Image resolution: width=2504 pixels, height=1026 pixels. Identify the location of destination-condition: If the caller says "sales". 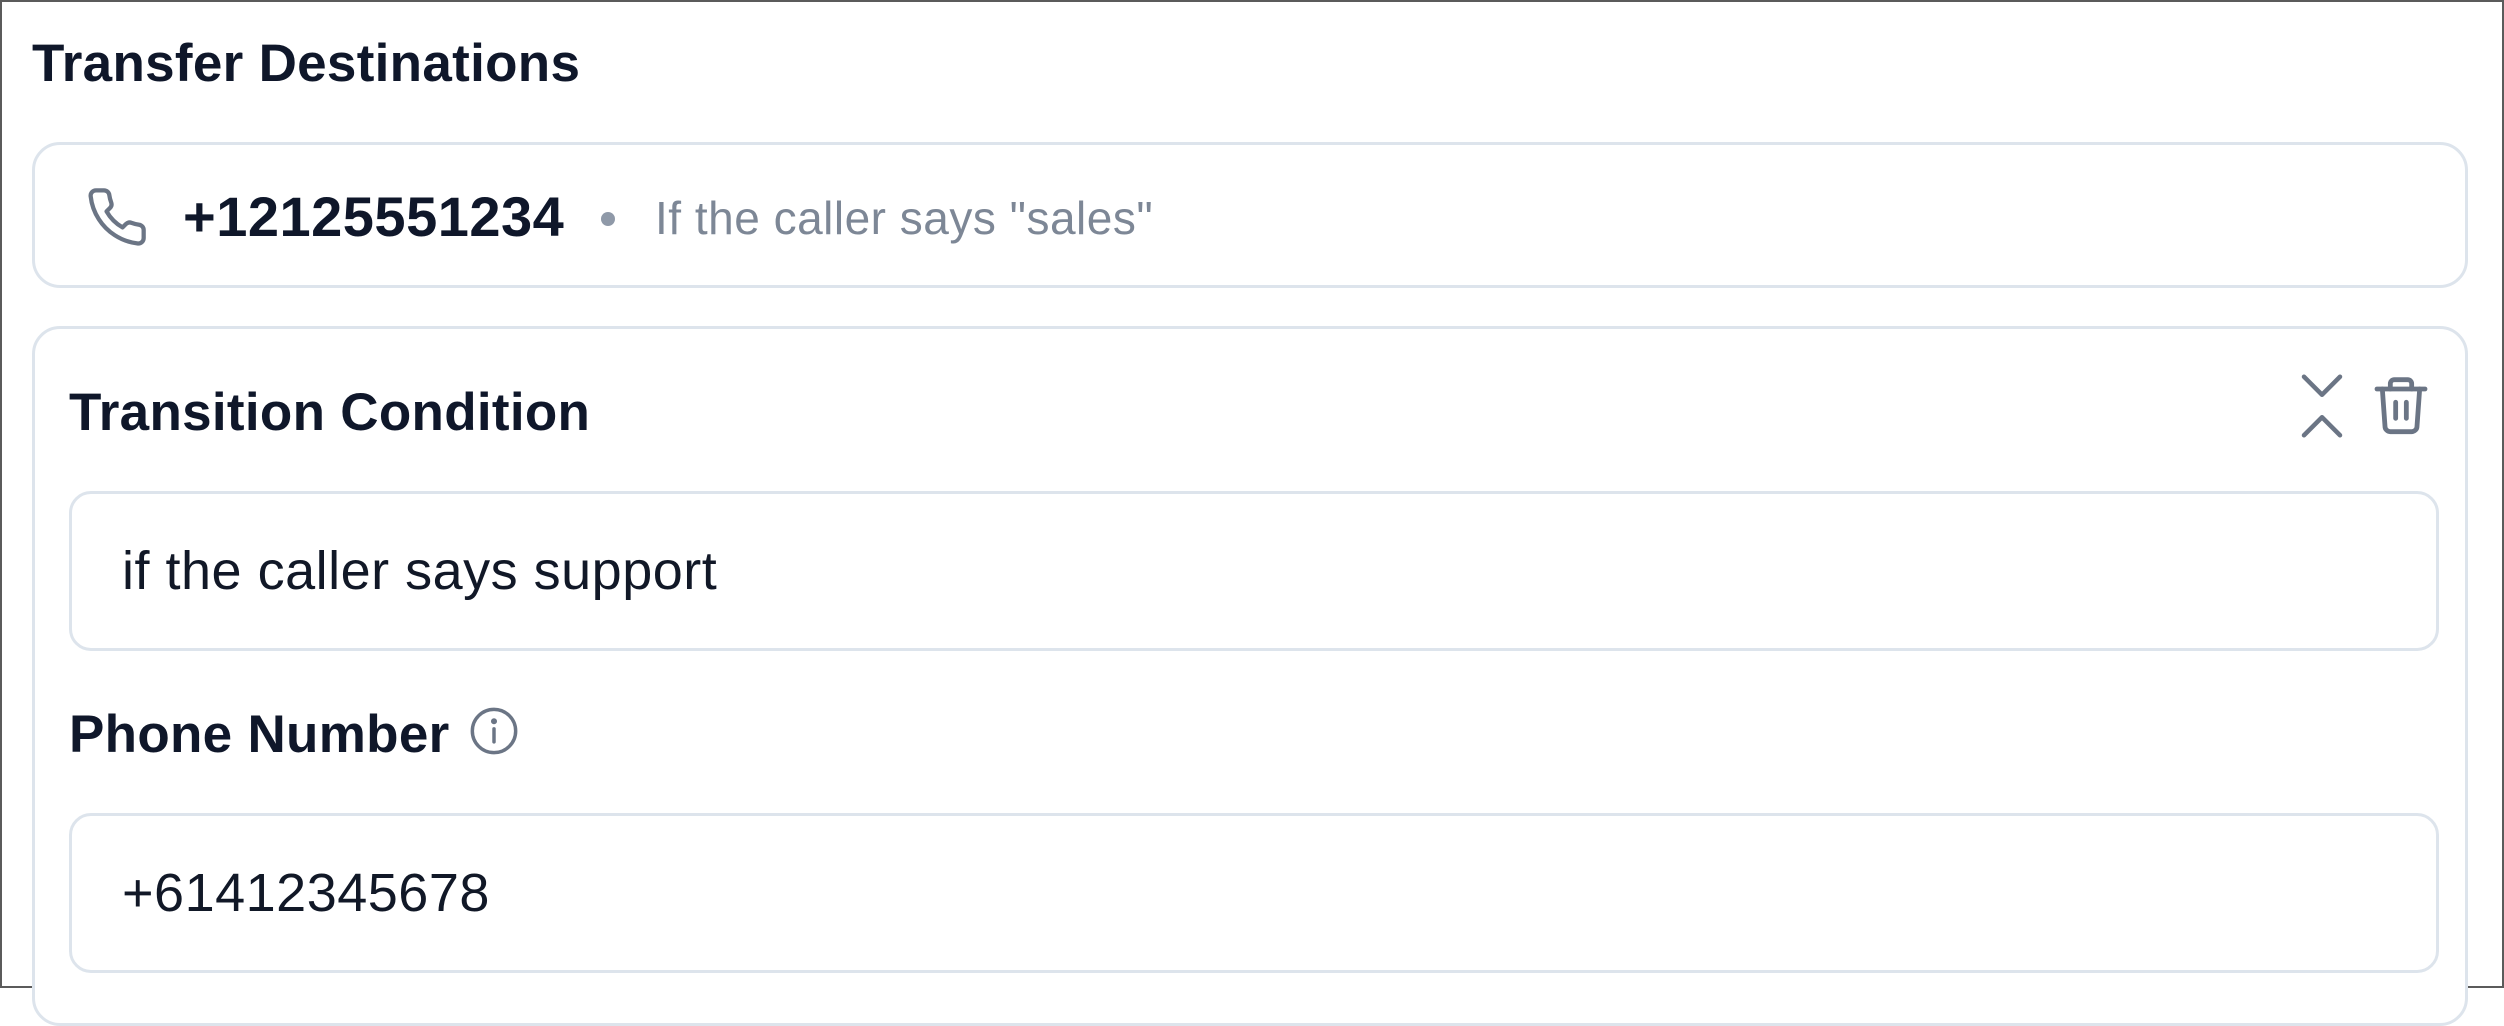
(904, 218).